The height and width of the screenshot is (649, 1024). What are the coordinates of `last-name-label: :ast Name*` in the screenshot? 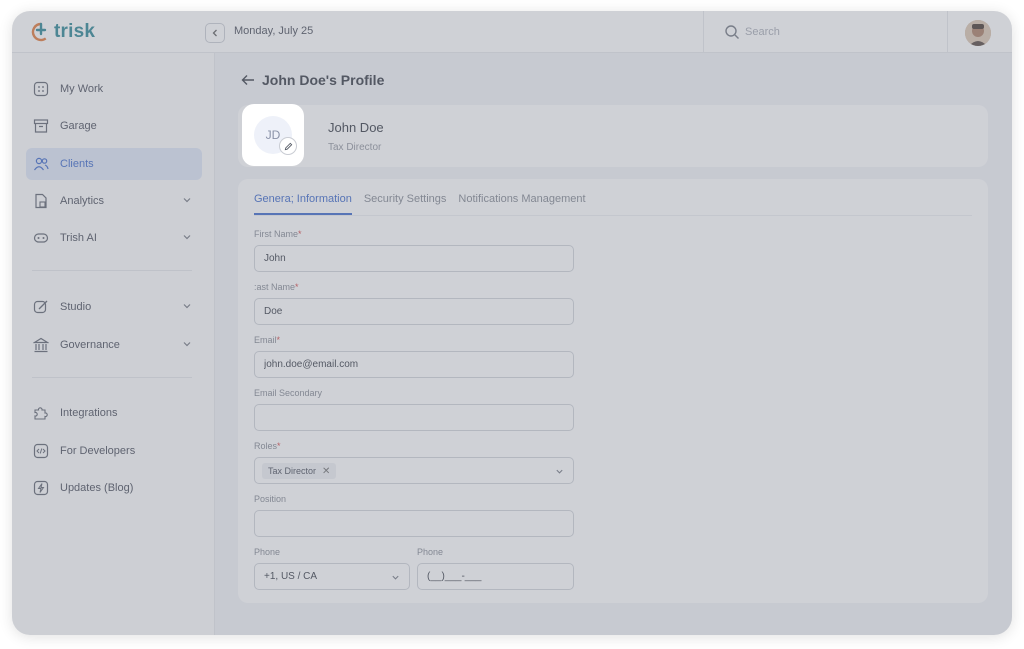 It's located at (276, 287).